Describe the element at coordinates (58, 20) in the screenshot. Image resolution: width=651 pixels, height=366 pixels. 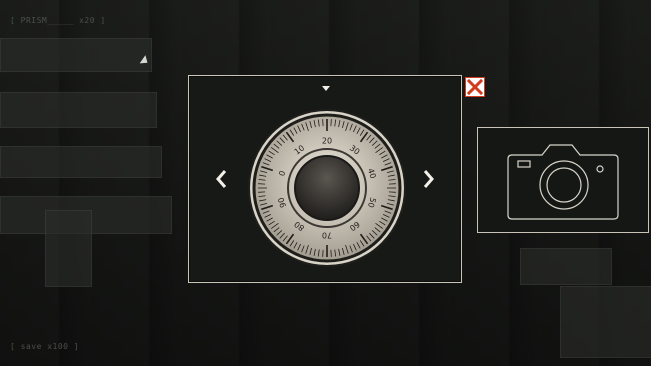
I see `hud-top-label: [ PRISM_____ x20 ]` at that location.